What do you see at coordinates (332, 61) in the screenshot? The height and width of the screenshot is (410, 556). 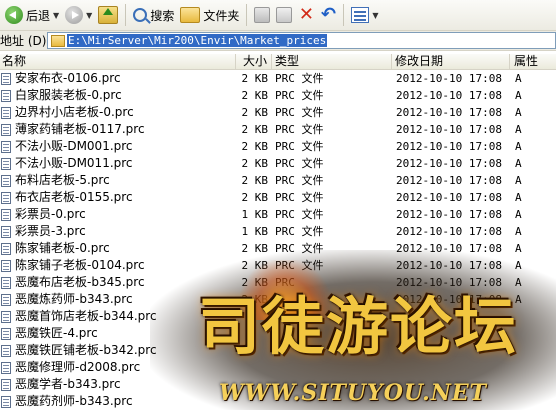 I see `column-header-type: 类型` at bounding box center [332, 61].